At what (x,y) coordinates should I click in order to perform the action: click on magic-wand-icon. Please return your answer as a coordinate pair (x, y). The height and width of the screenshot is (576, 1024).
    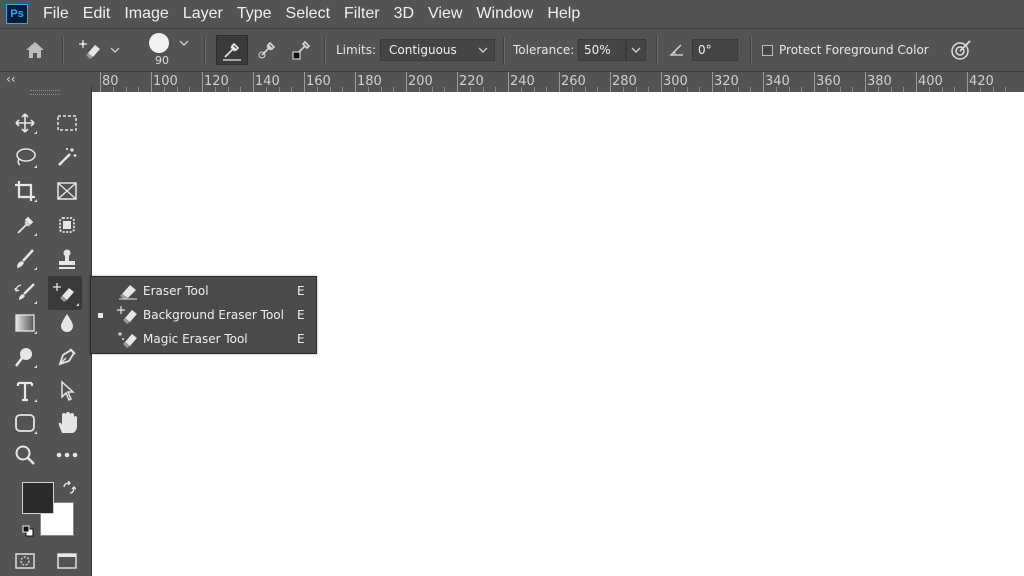
    Looking at the image, I should click on (67, 157).